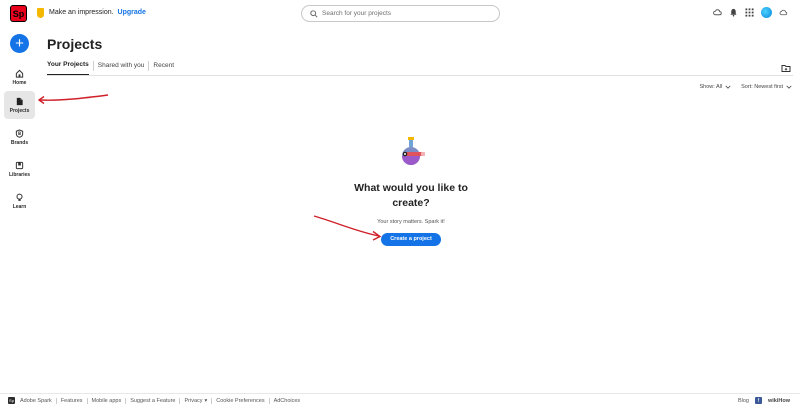  What do you see at coordinates (19, 165) in the screenshot?
I see `libraries-icon` at bounding box center [19, 165].